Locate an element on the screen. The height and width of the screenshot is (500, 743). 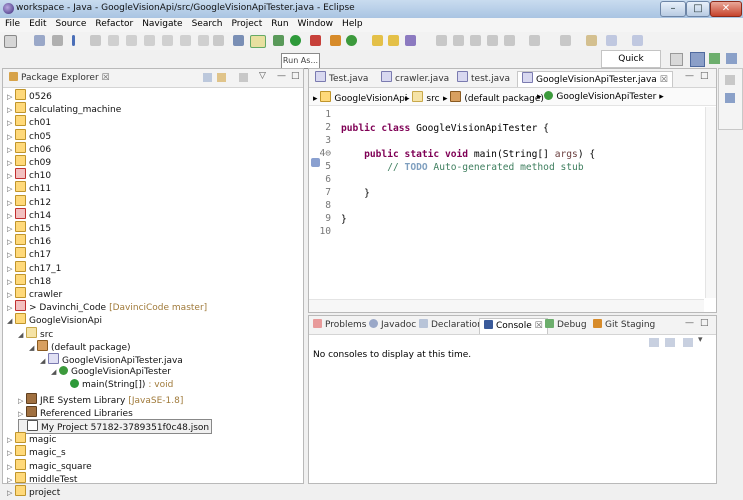
tree-item: ▷ ch01 is located at coordinates (29, 121).